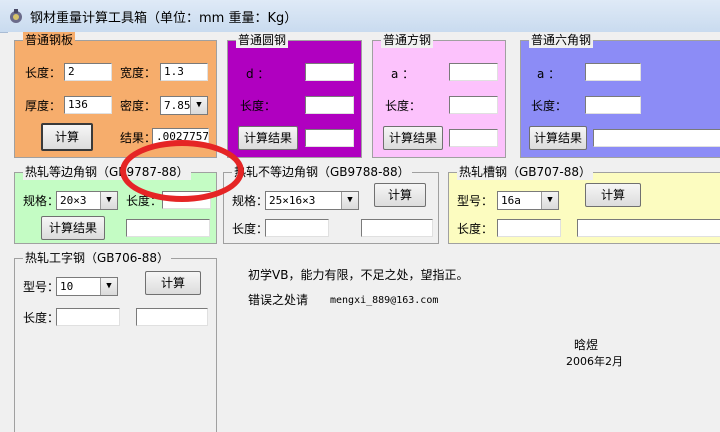  What do you see at coordinates (67, 137) in the screenshot?
I see `plate-calc-button: 计算` at bounding box center [67, 137].